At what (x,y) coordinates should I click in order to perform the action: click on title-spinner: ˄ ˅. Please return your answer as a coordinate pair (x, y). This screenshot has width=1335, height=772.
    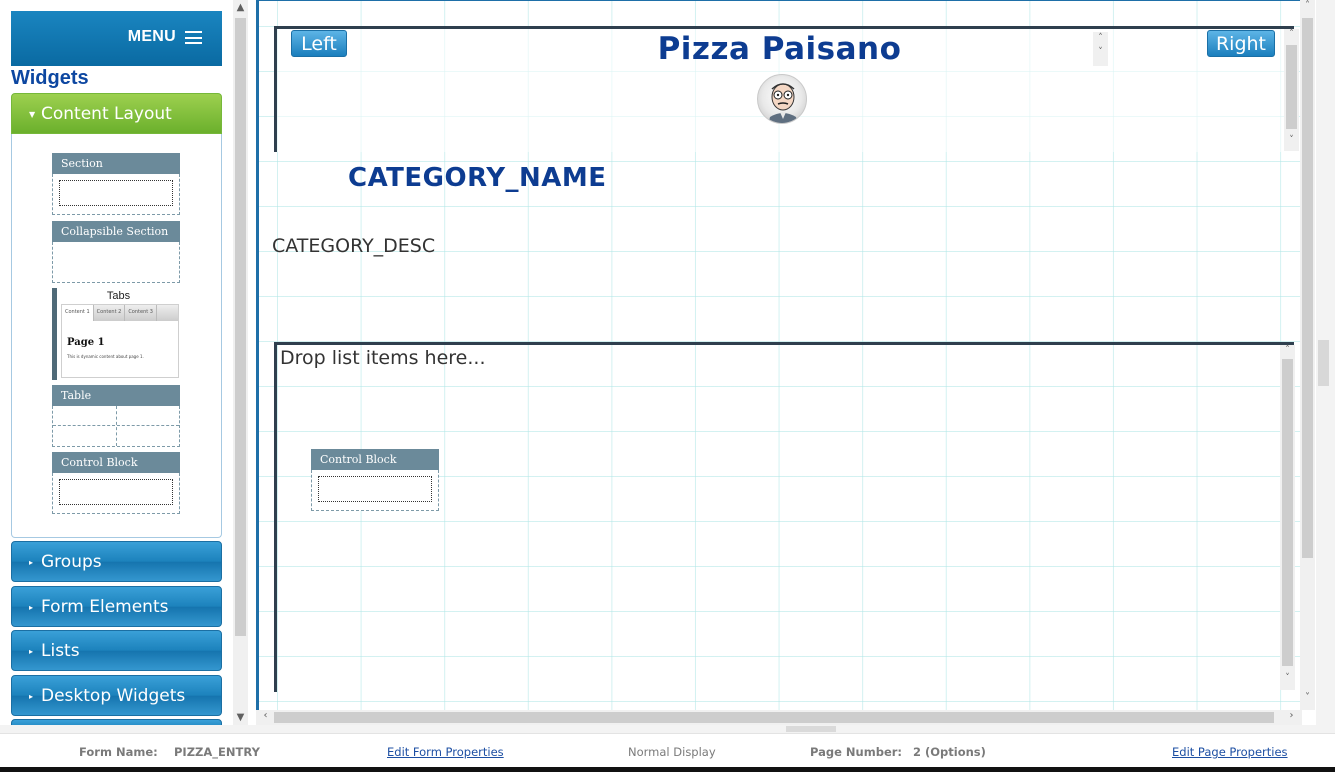
    Looking at the image, I should click on (1100, 49).